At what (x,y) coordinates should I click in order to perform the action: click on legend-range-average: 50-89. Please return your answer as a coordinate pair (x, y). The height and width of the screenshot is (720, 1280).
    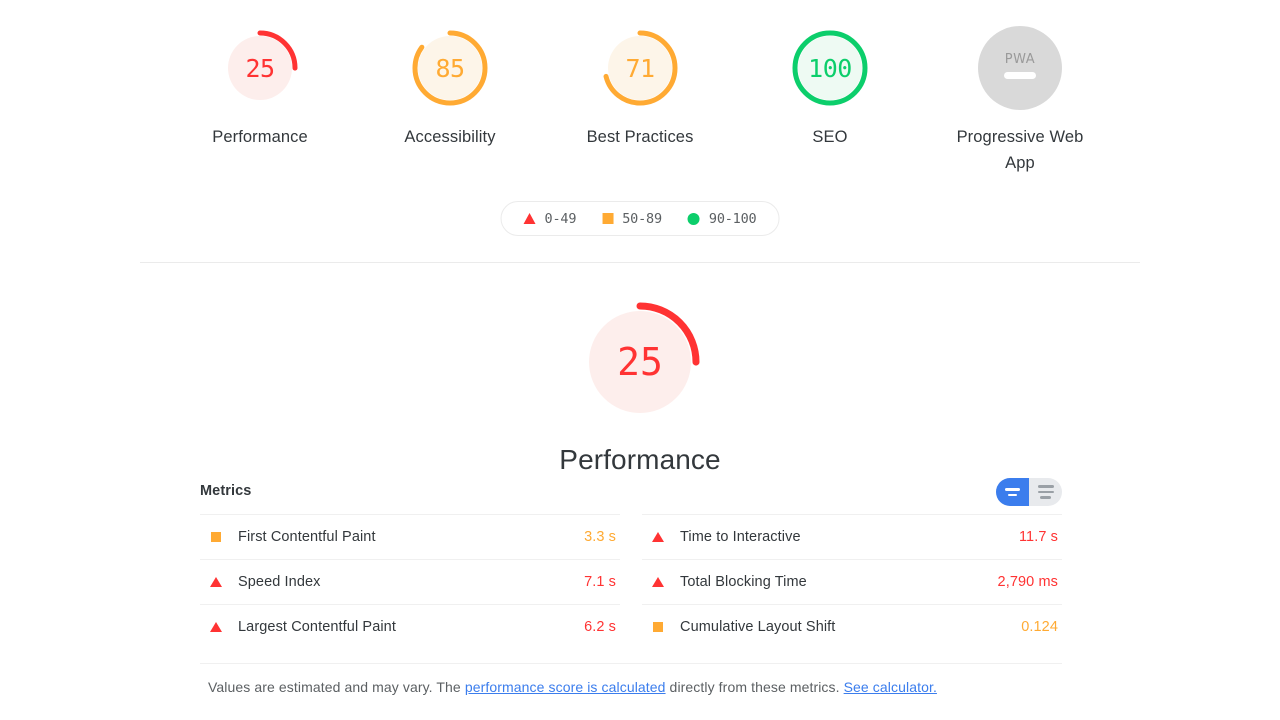
    Looking at the image, I should click on (642, 218).